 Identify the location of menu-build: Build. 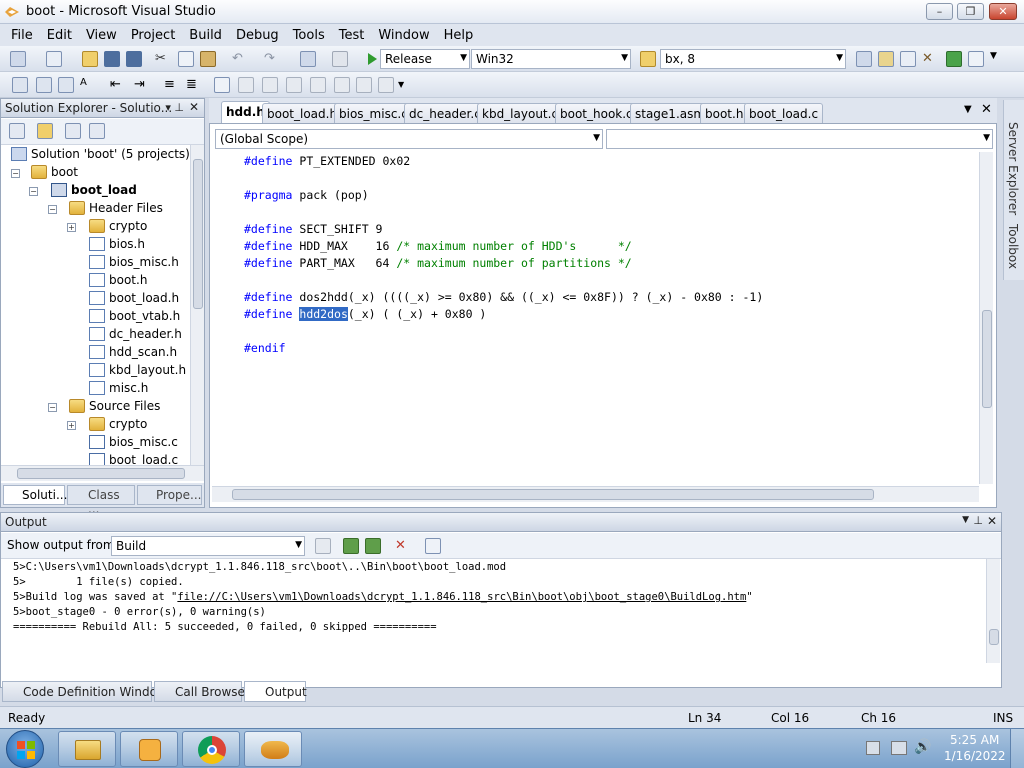
(205, 35).